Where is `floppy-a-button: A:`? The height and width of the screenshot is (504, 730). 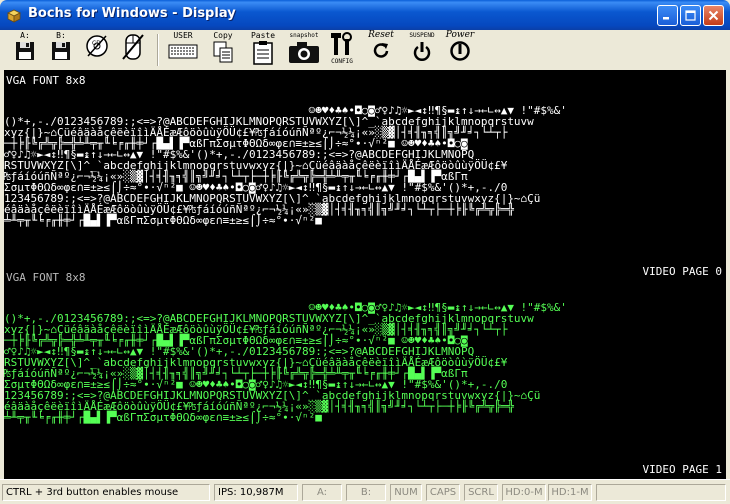
floppy-a-button: A: is located at coordinates (25, 50).